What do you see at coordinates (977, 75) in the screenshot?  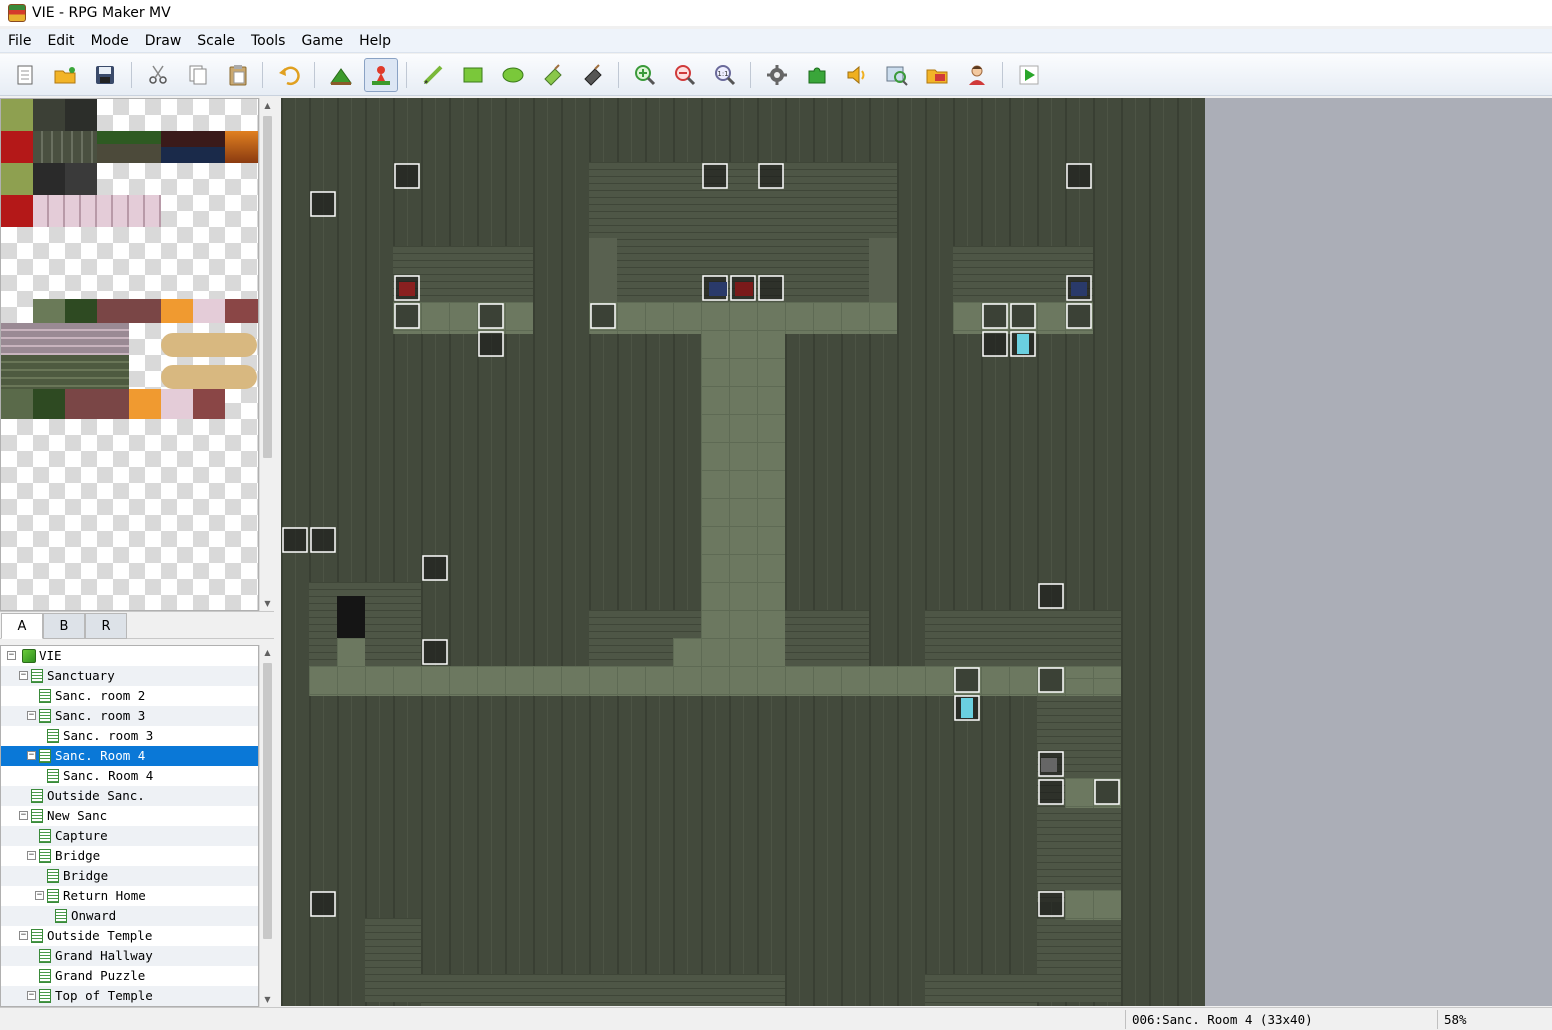 I see `character-generator-button` at bounding box center [977, 75].